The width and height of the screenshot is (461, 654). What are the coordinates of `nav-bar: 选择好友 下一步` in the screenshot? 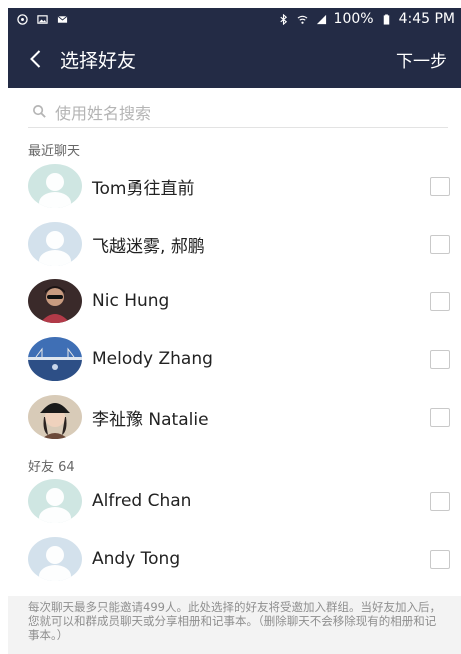 It's located at (234, 59).